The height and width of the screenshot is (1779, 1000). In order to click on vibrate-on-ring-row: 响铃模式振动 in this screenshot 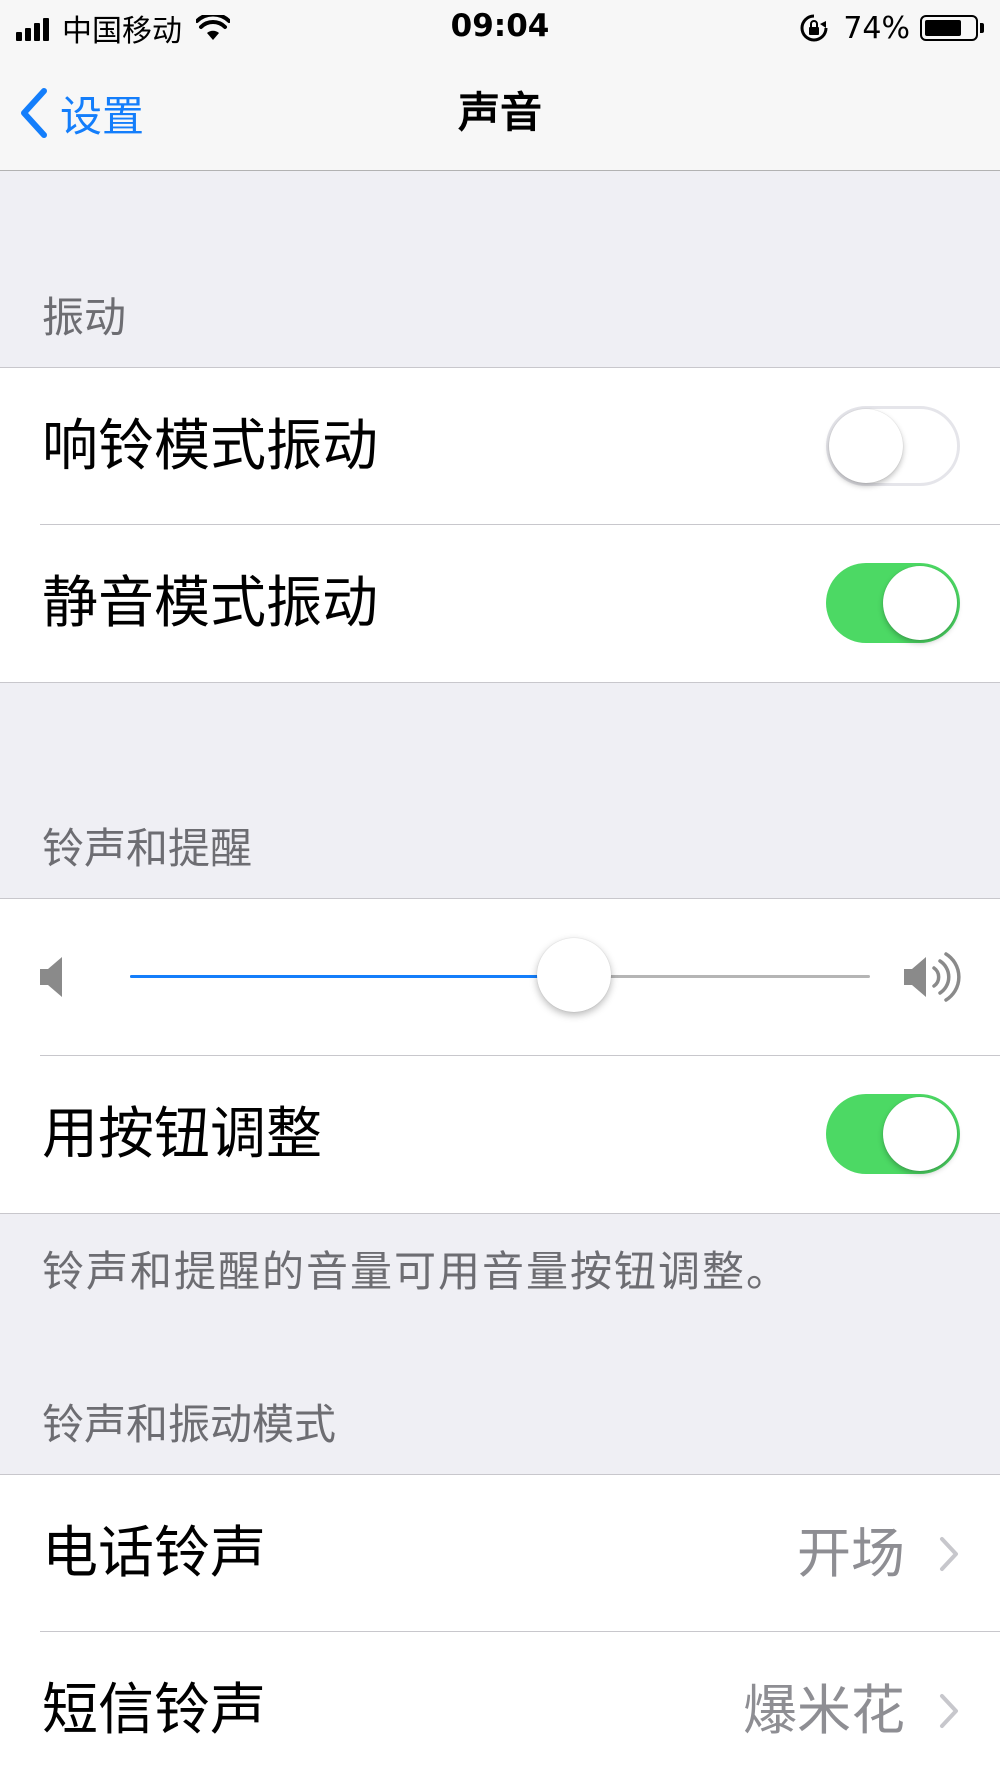, I will do `click(500, 446)`.